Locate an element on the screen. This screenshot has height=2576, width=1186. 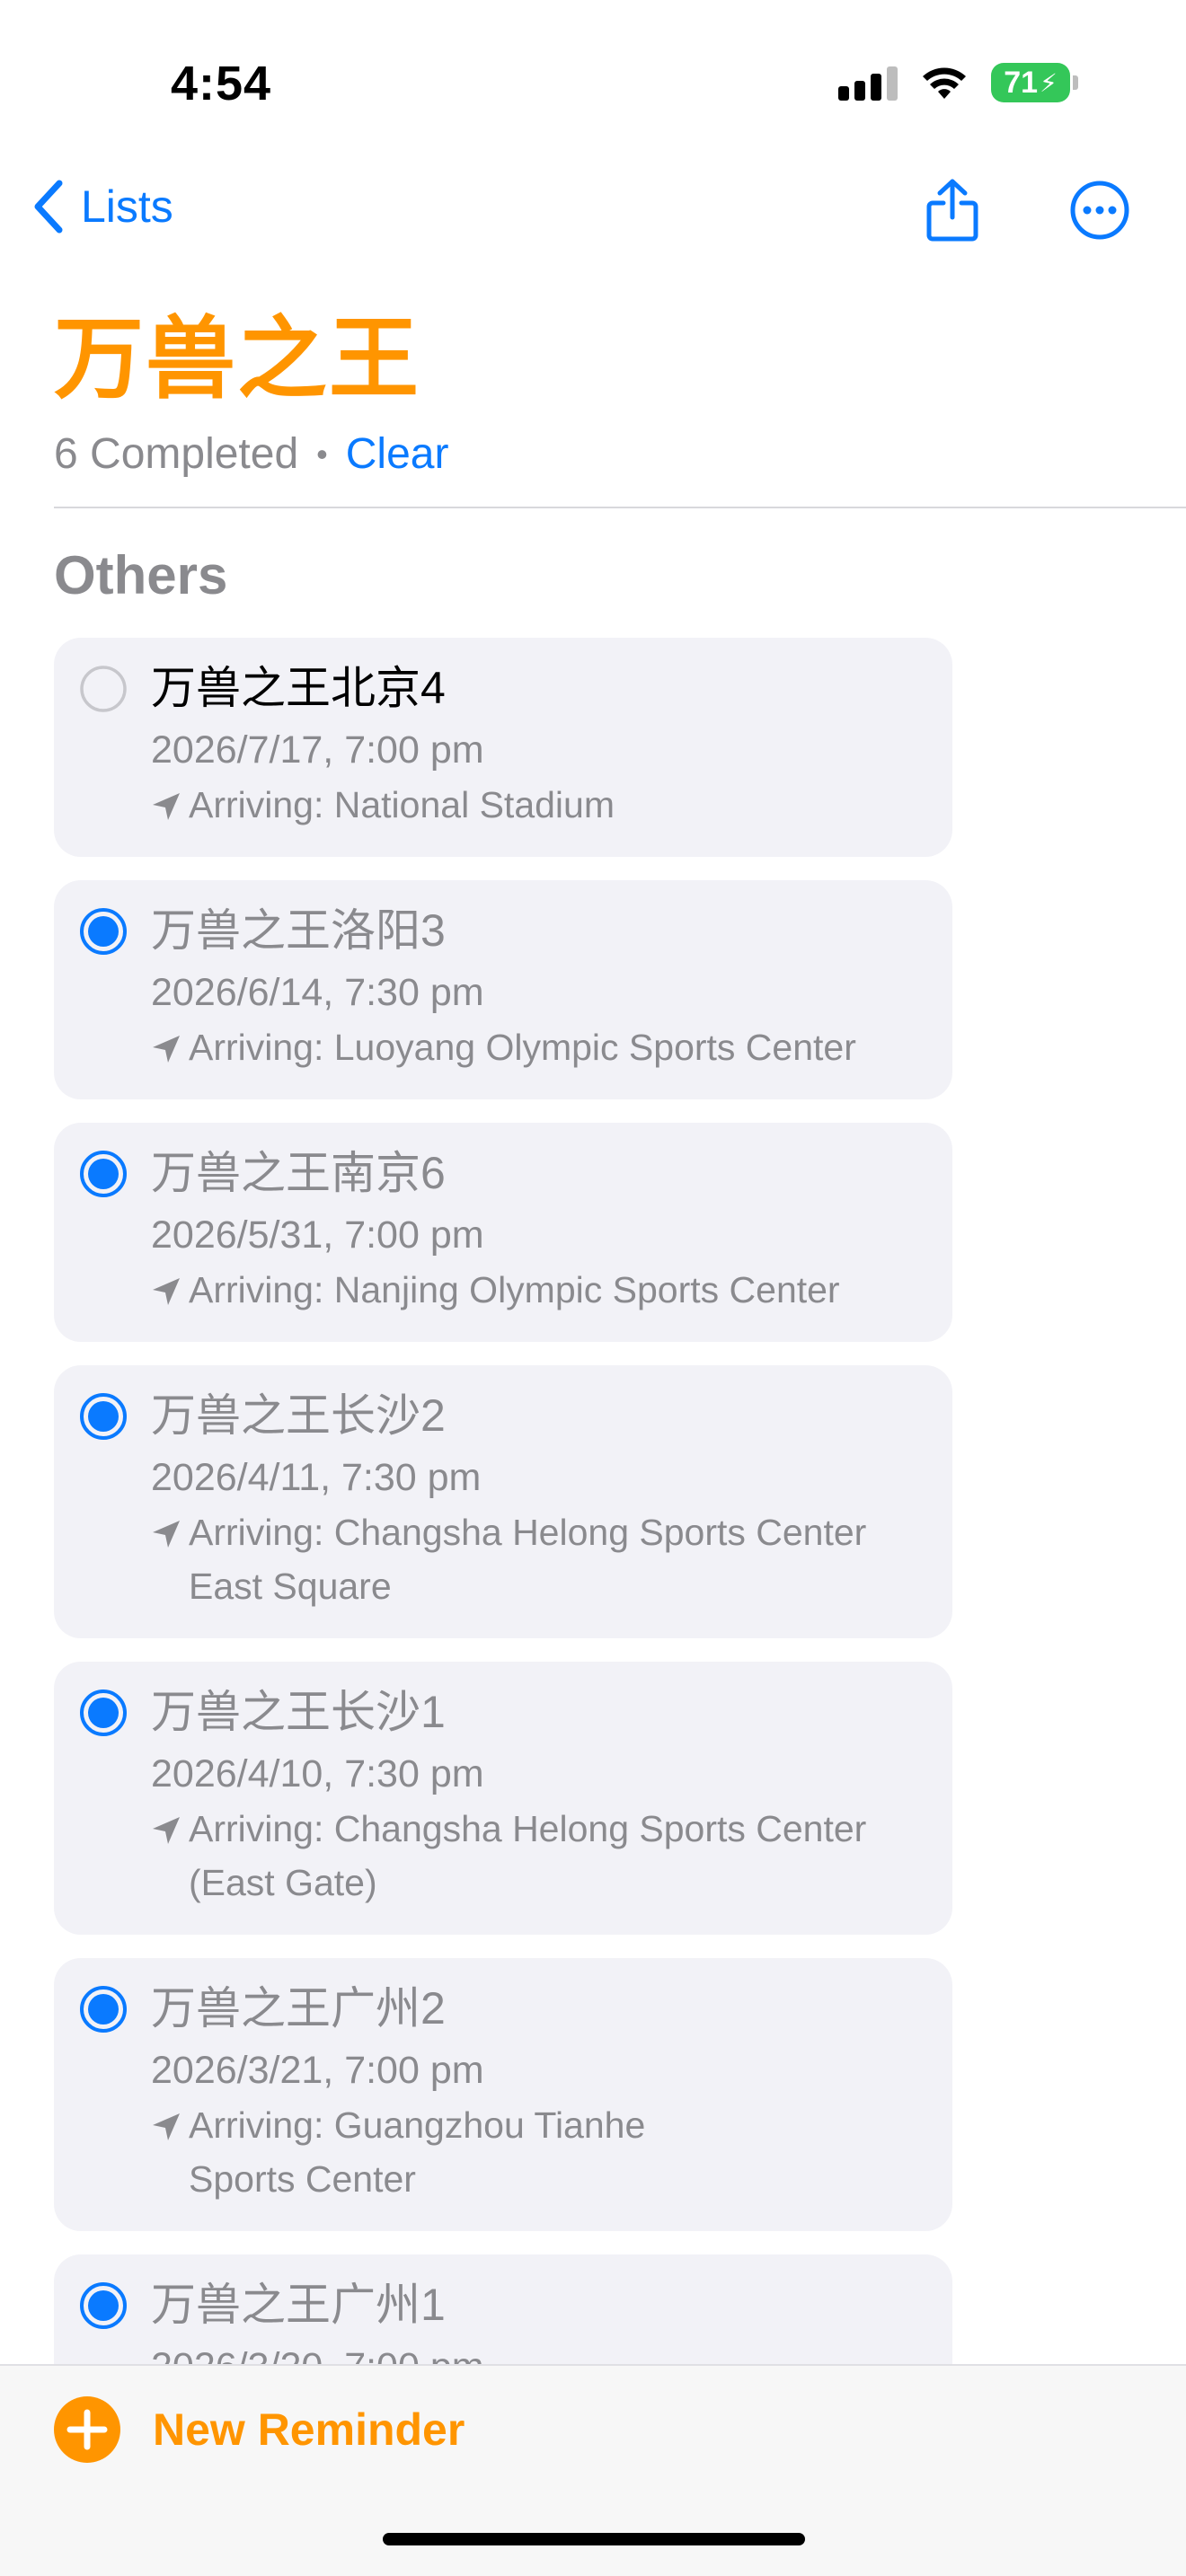
reminder-date: 2026/6/14, 7:30 pm is located at coordinates (317, 992).